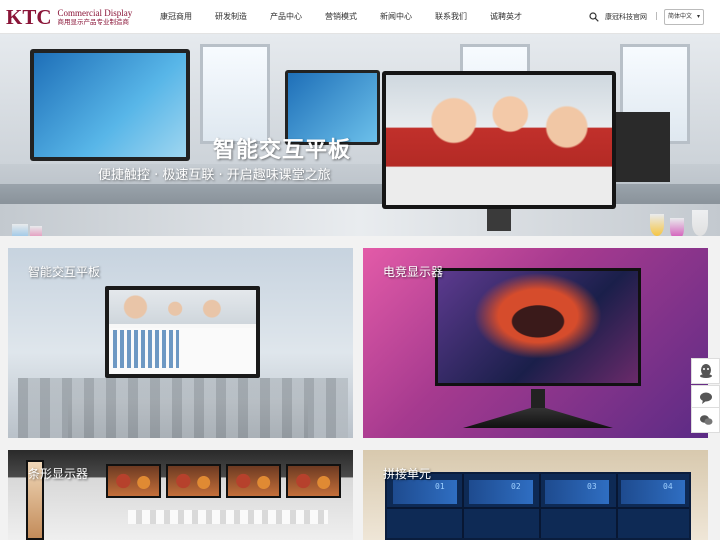 This screenshot has height=540, width=720. I want to click on hero-interactive-panel-image, so click(499, 140).